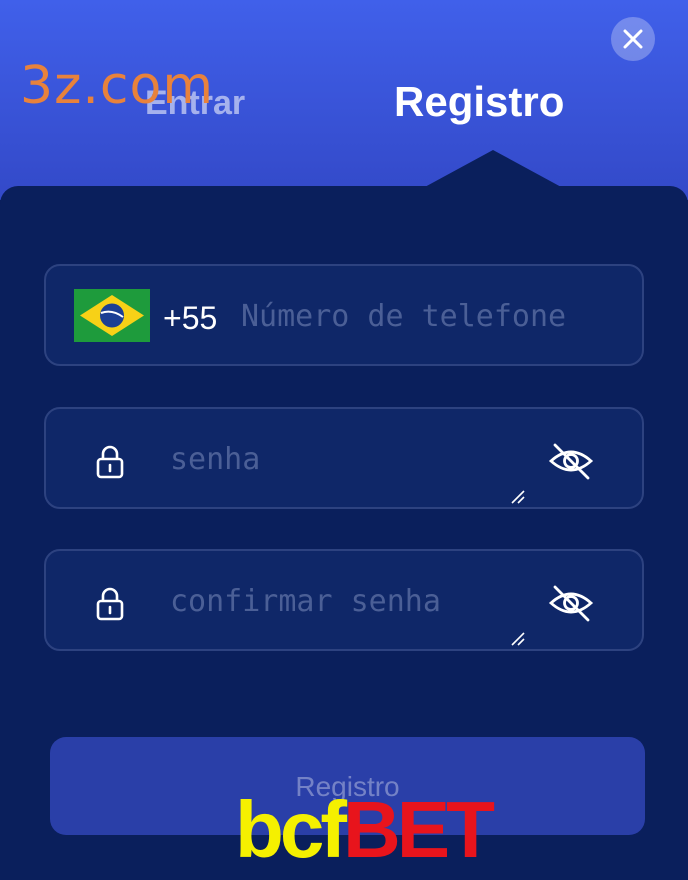 Image resolution: width=688 pixels, height=880 pixels. Describe the element at coordinates (416, 316) in the screenshot. I see `phone-input` at that location.